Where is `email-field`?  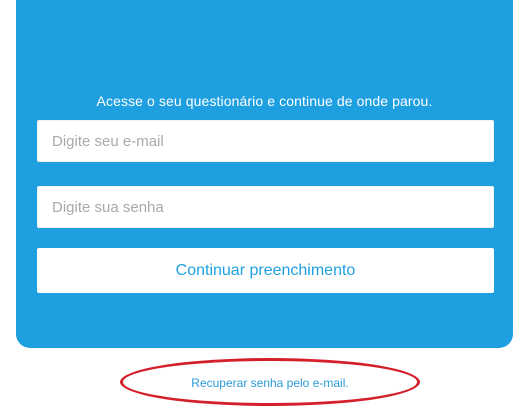
email-field is located at coordinates (265, 141).